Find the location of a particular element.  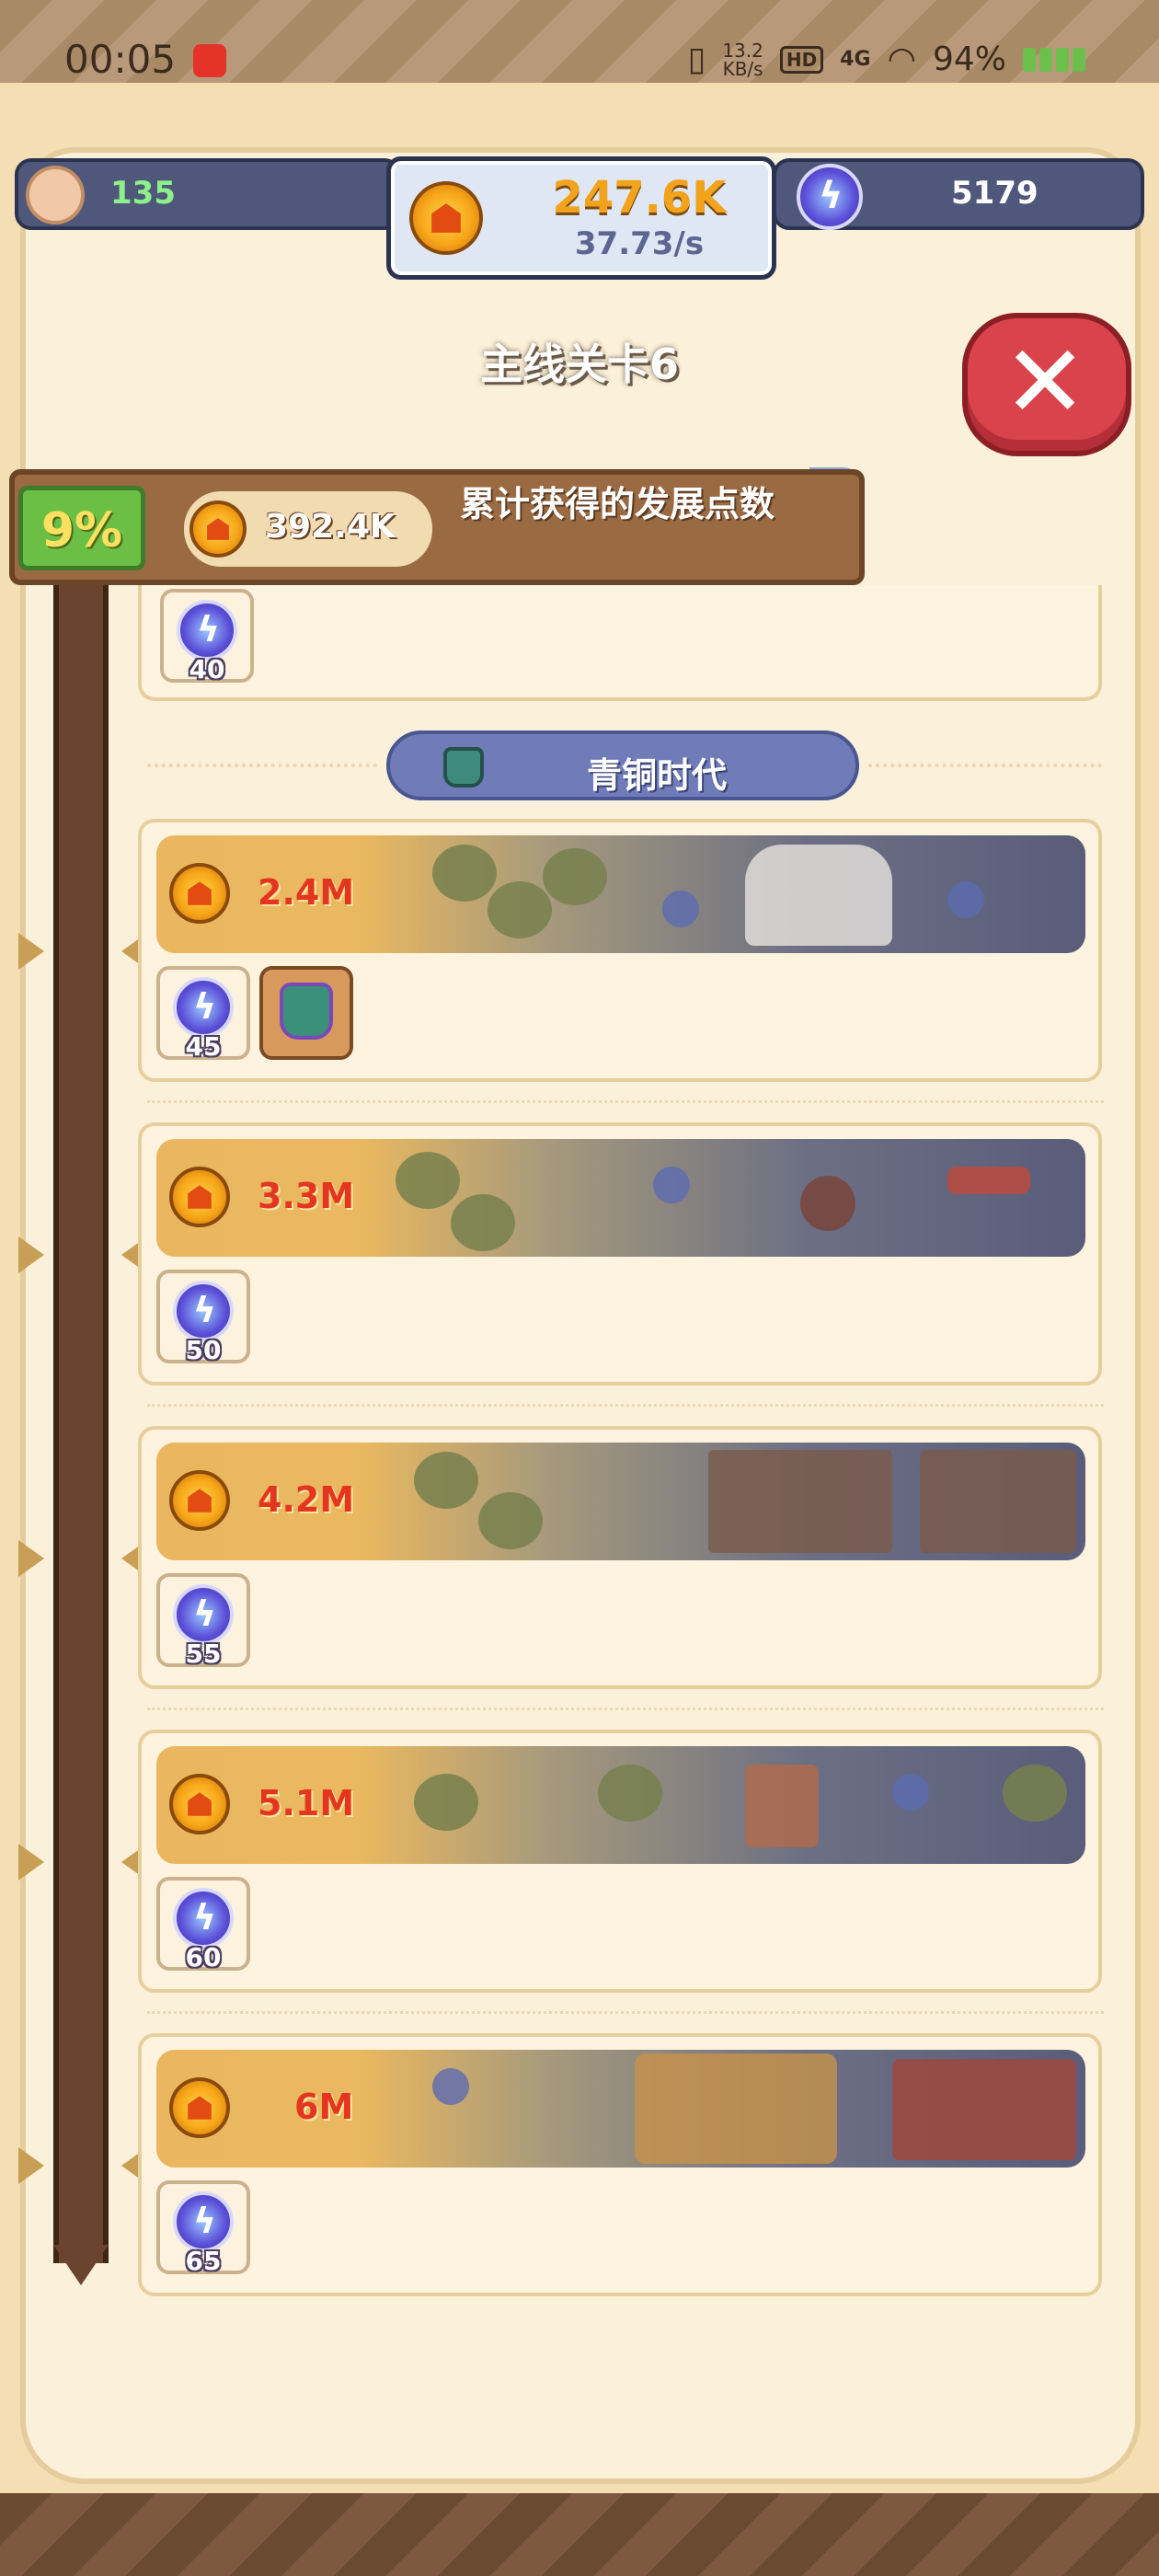

level-scene: 4.2M is located at coordinates (620, 1501).